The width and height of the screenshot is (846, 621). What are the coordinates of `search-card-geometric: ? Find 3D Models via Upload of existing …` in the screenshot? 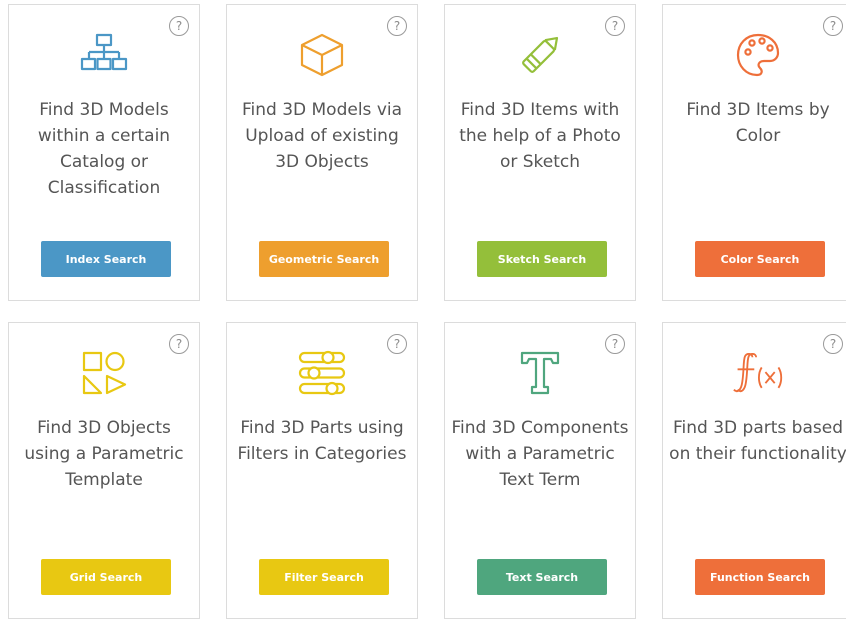 It's located at (322, 152).